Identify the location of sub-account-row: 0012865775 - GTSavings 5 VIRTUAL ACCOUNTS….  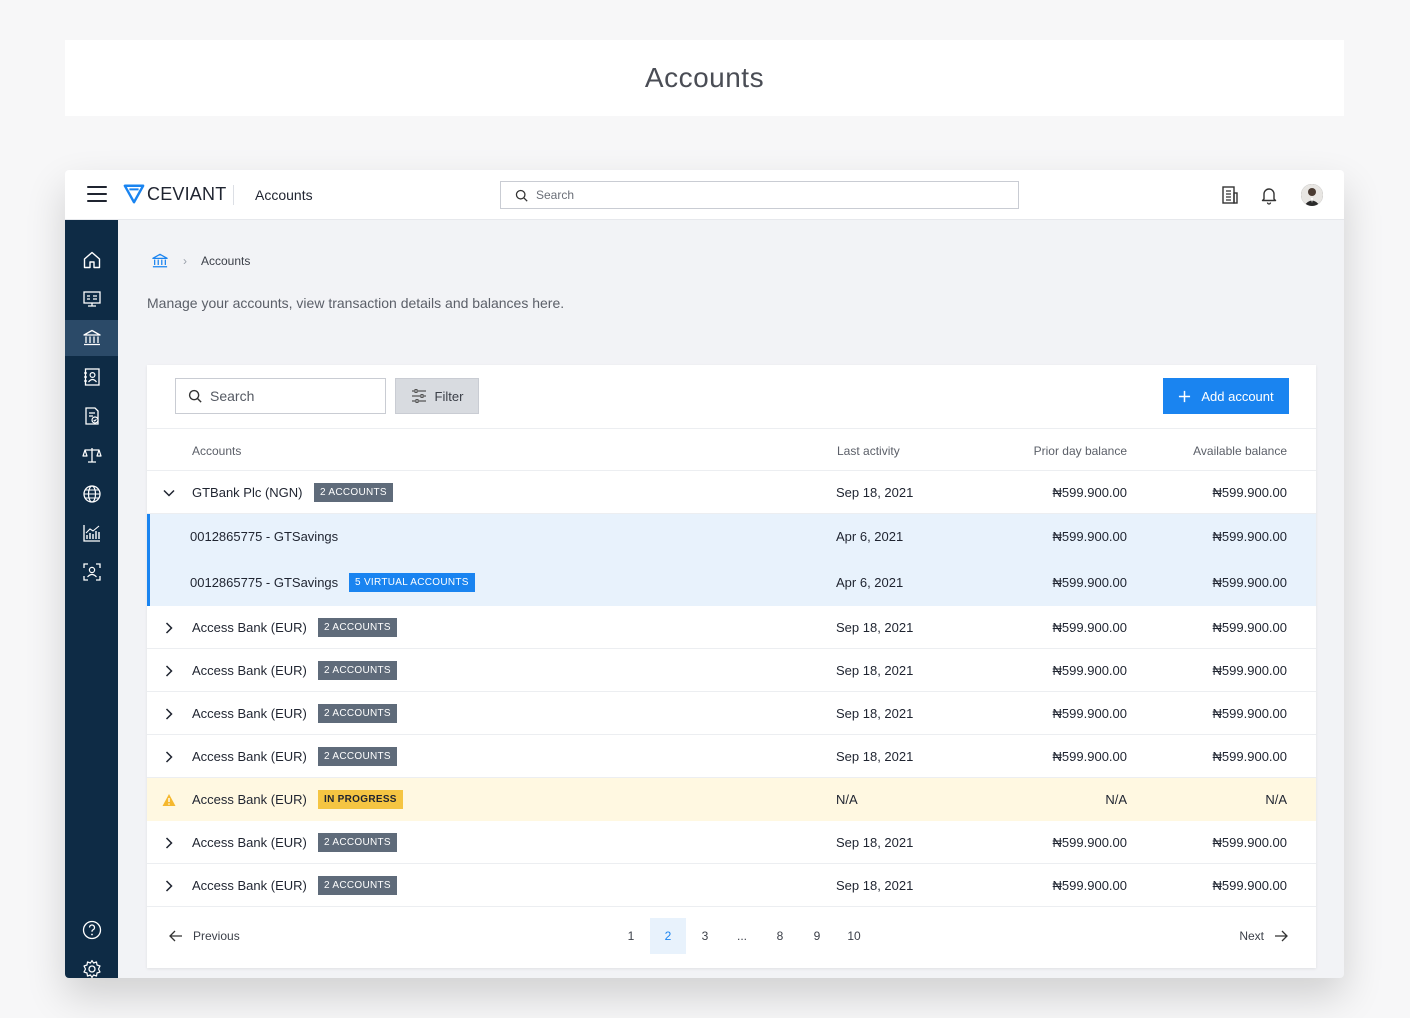
(731, 583).